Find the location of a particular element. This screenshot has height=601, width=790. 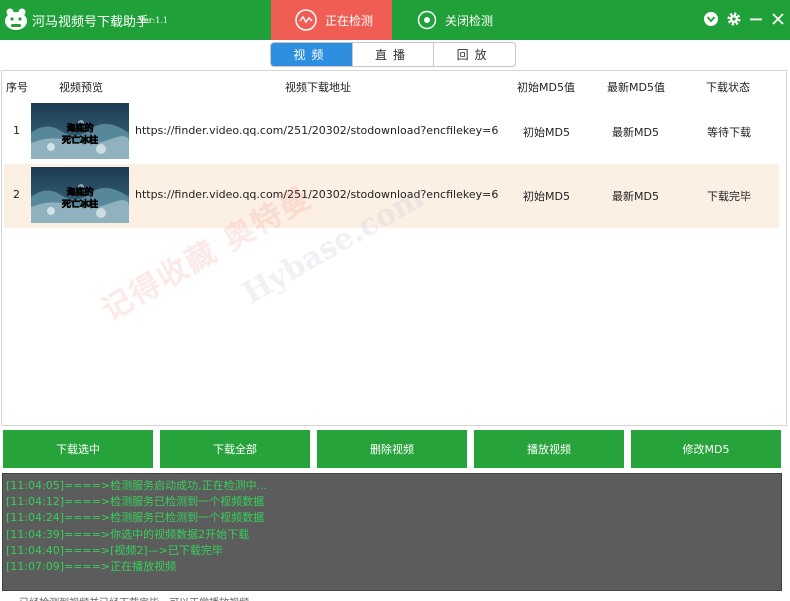

gear-icon is located at coordinates (734, 19).